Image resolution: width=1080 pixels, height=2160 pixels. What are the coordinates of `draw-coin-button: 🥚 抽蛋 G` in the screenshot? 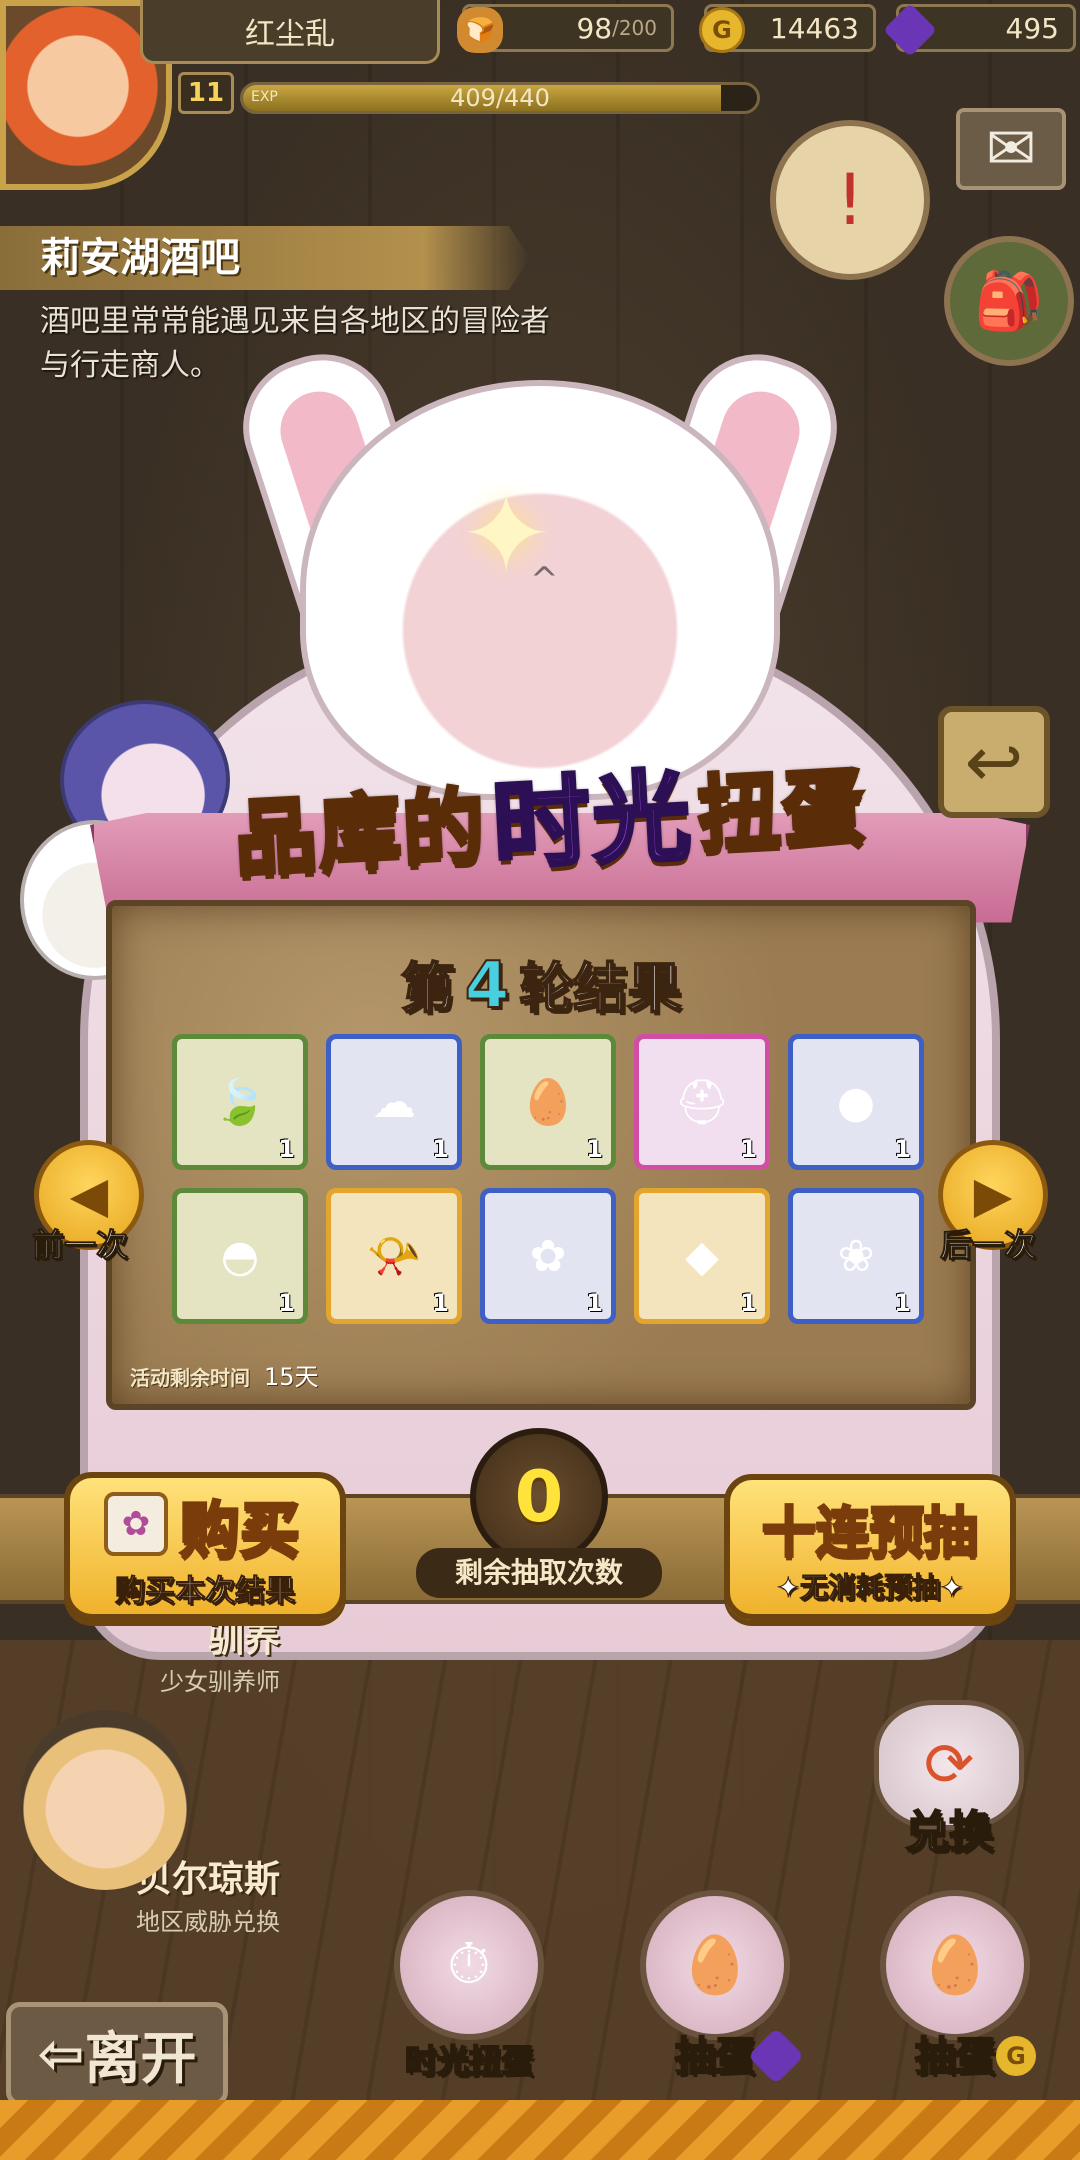 It's located at (955, 1990).